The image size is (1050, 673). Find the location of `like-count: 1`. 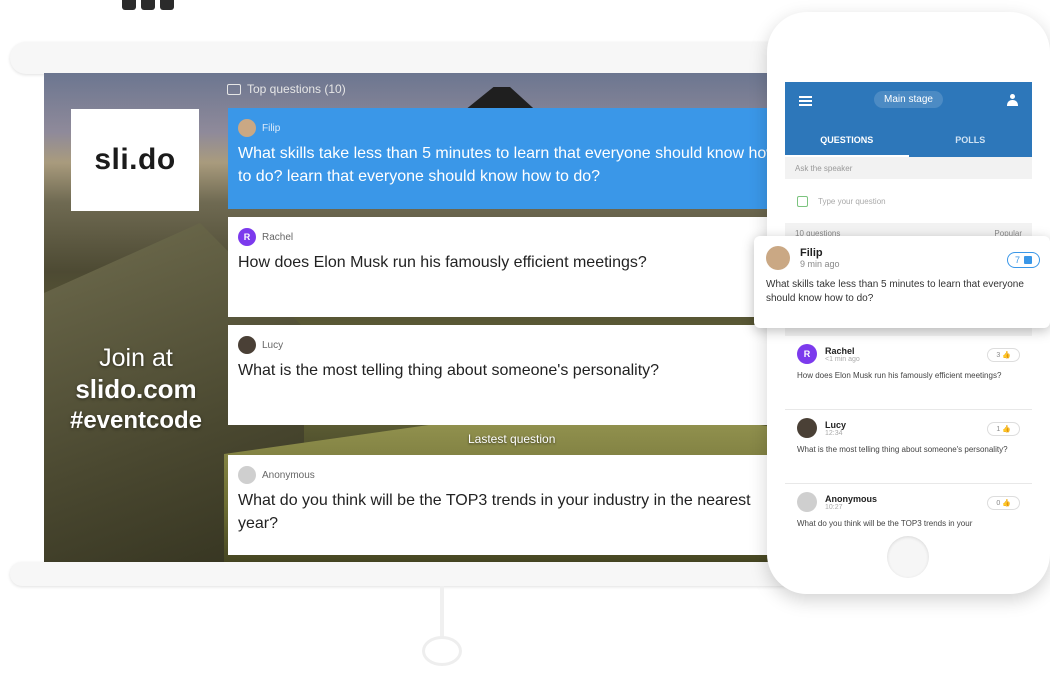

like-count: 1 is located at coordinates (998, 429).